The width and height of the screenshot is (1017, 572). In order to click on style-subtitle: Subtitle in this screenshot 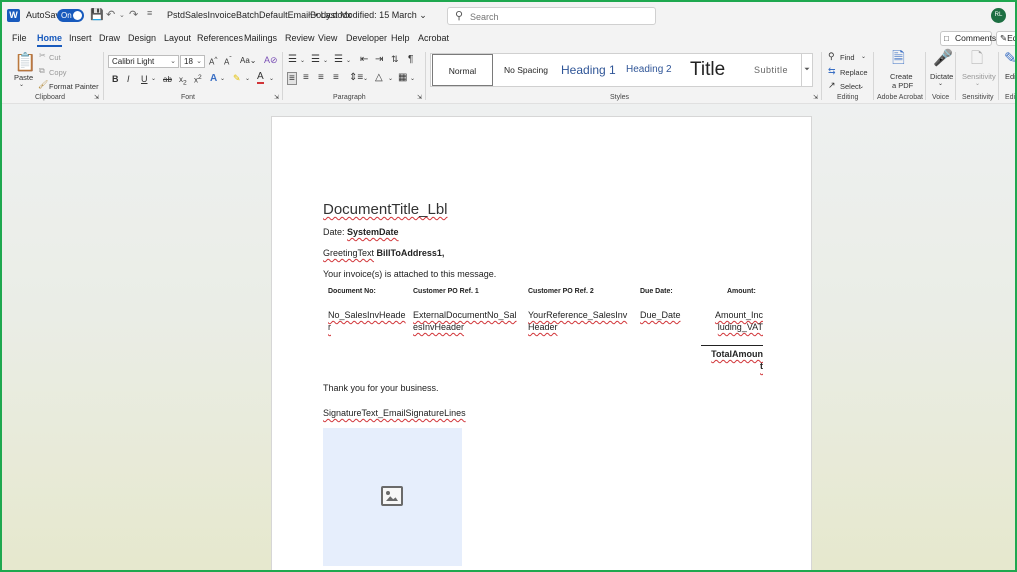, I will do `click(771, 70)`.